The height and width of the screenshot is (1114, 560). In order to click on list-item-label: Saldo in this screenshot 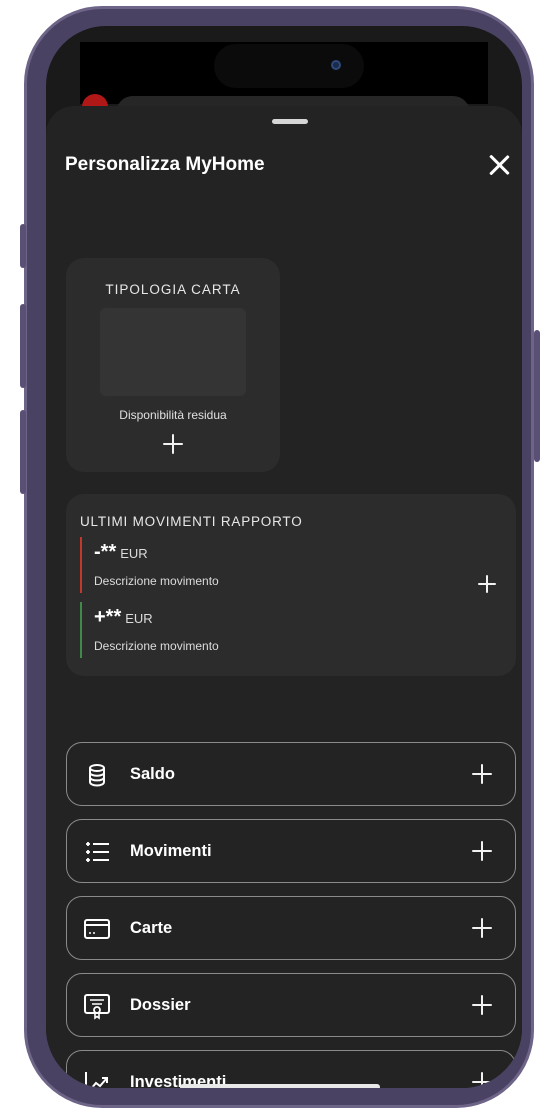, I will do `click(152, 774)`.